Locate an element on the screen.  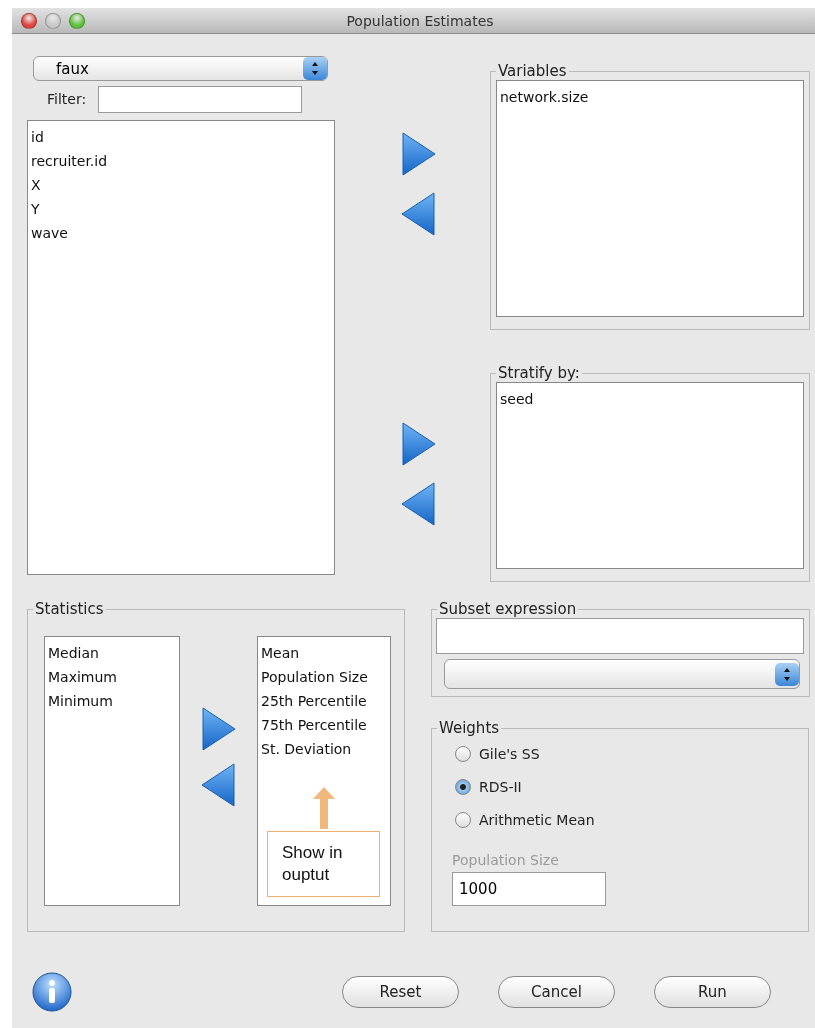
weight-radio: Gile's SS is located at coordinates (620, 753).